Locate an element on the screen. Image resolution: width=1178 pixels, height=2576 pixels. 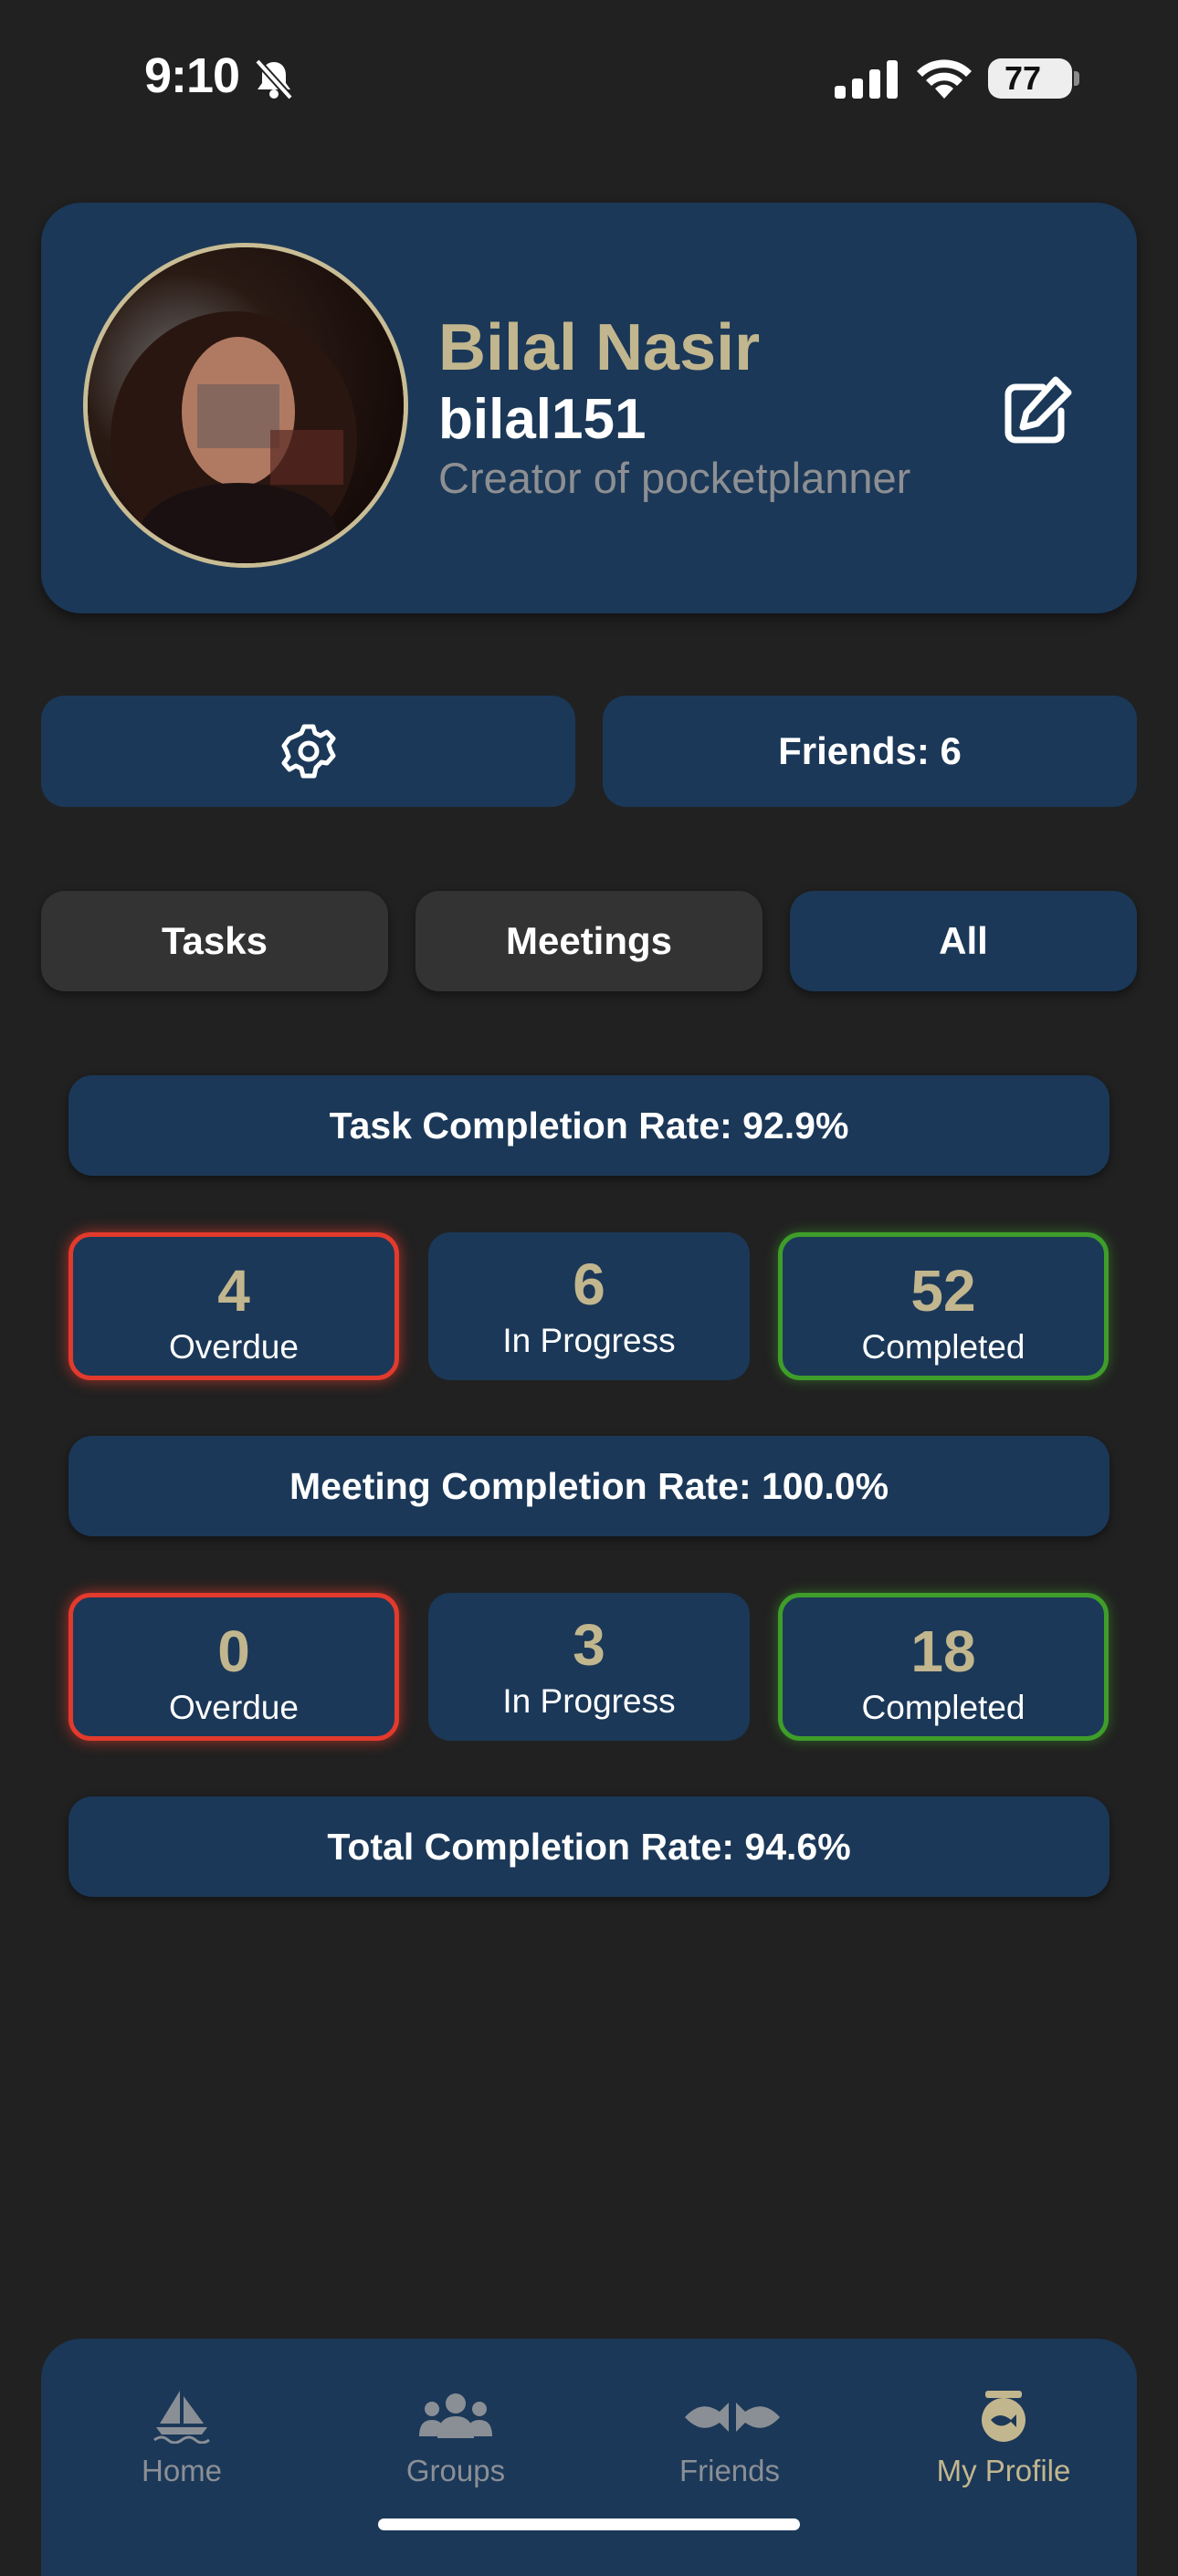
nav-home-label: Home is located at coordinates (182, 2470).